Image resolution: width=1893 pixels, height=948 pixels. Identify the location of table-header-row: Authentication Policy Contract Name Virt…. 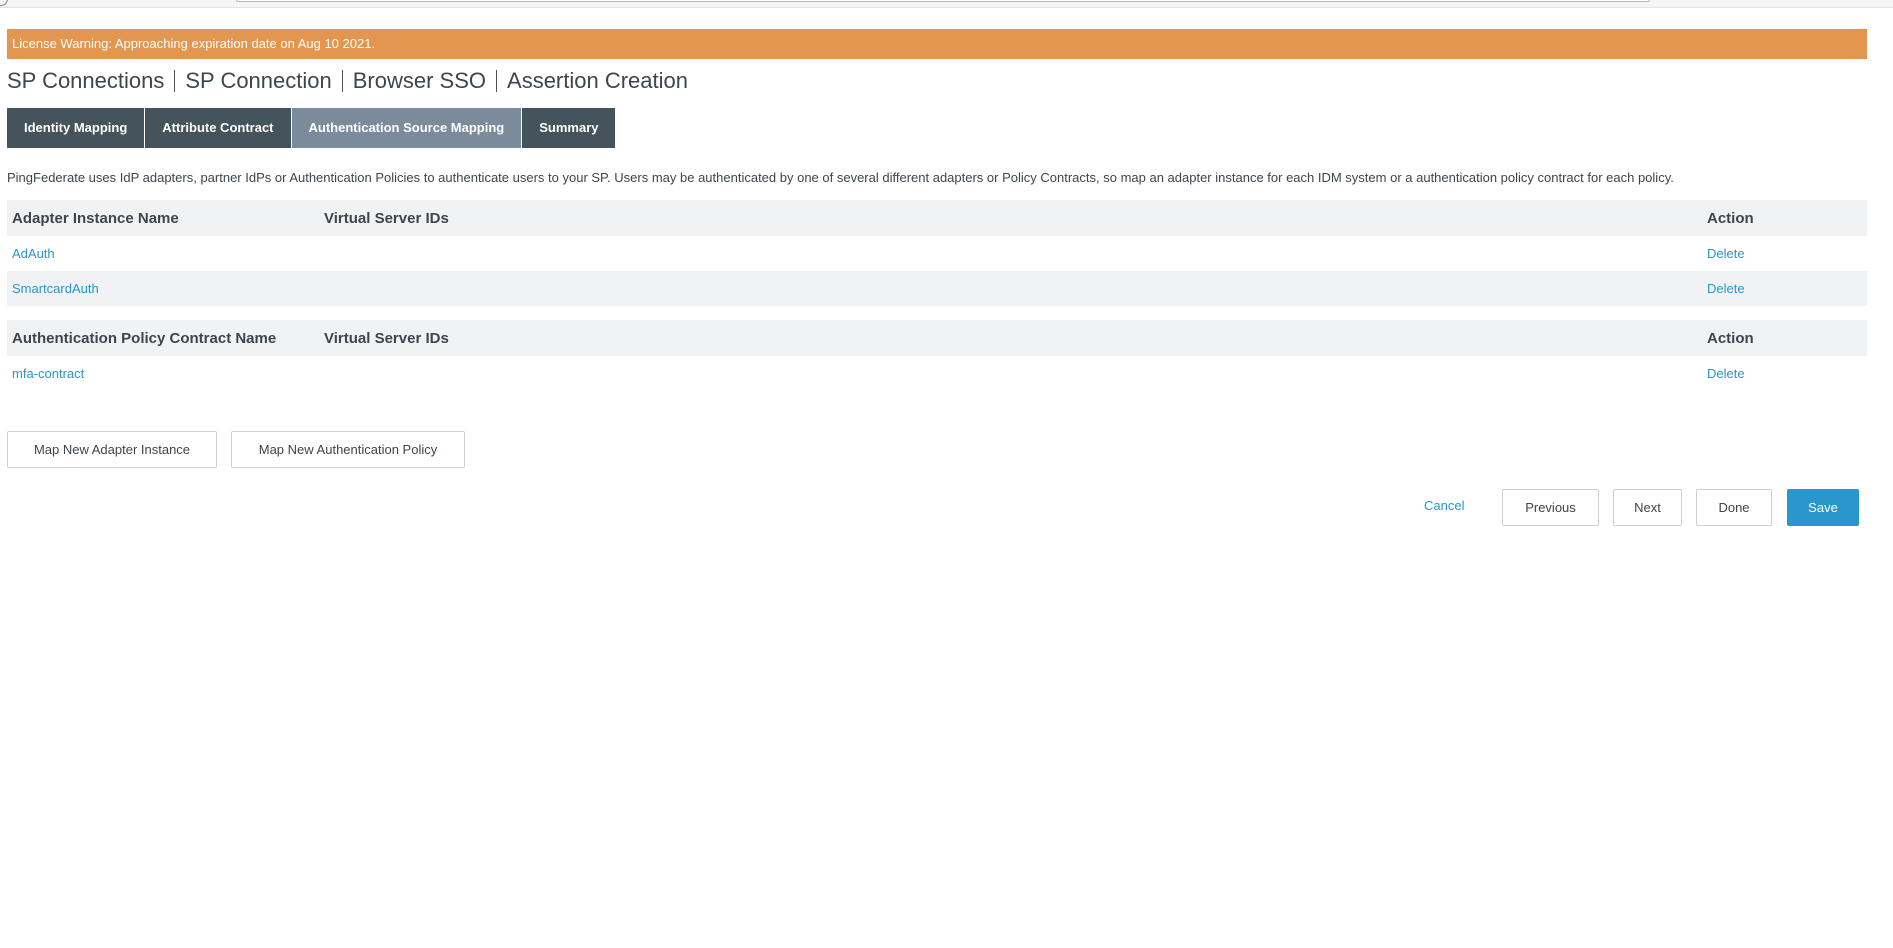
(937, 338).